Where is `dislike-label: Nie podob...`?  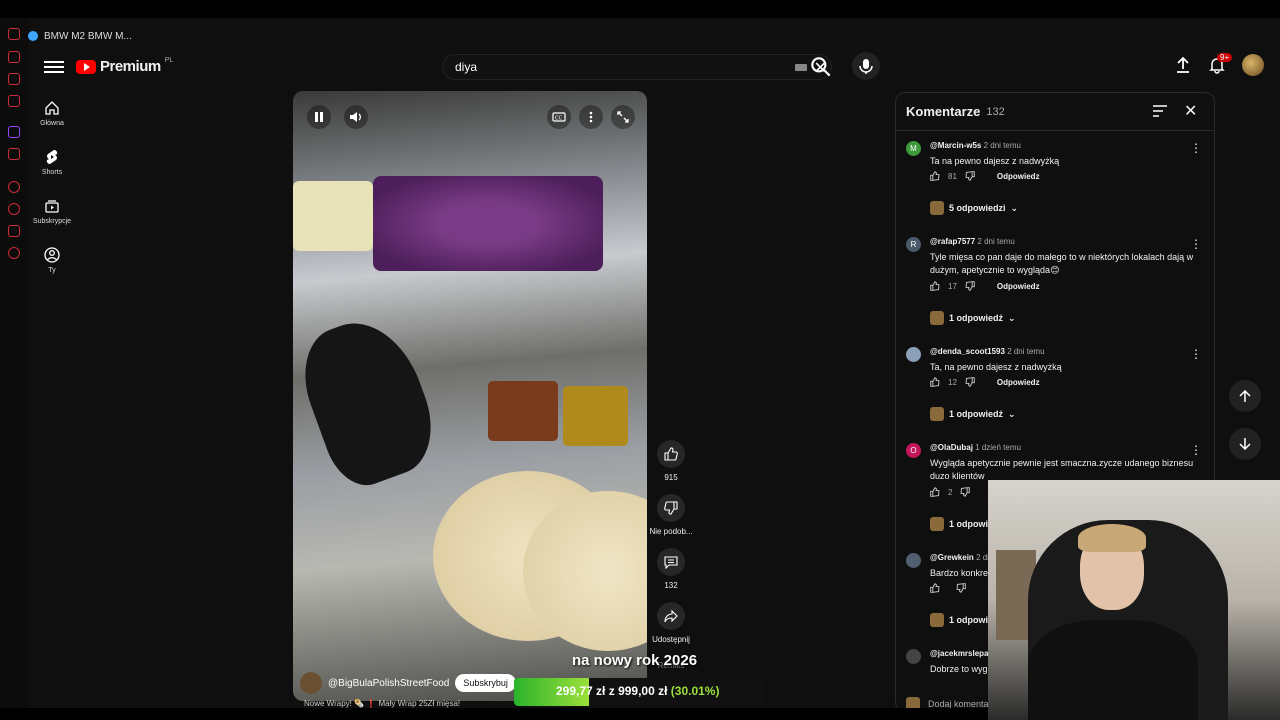
dislike-label: Nie podob... is located at coordinates (671, 531).